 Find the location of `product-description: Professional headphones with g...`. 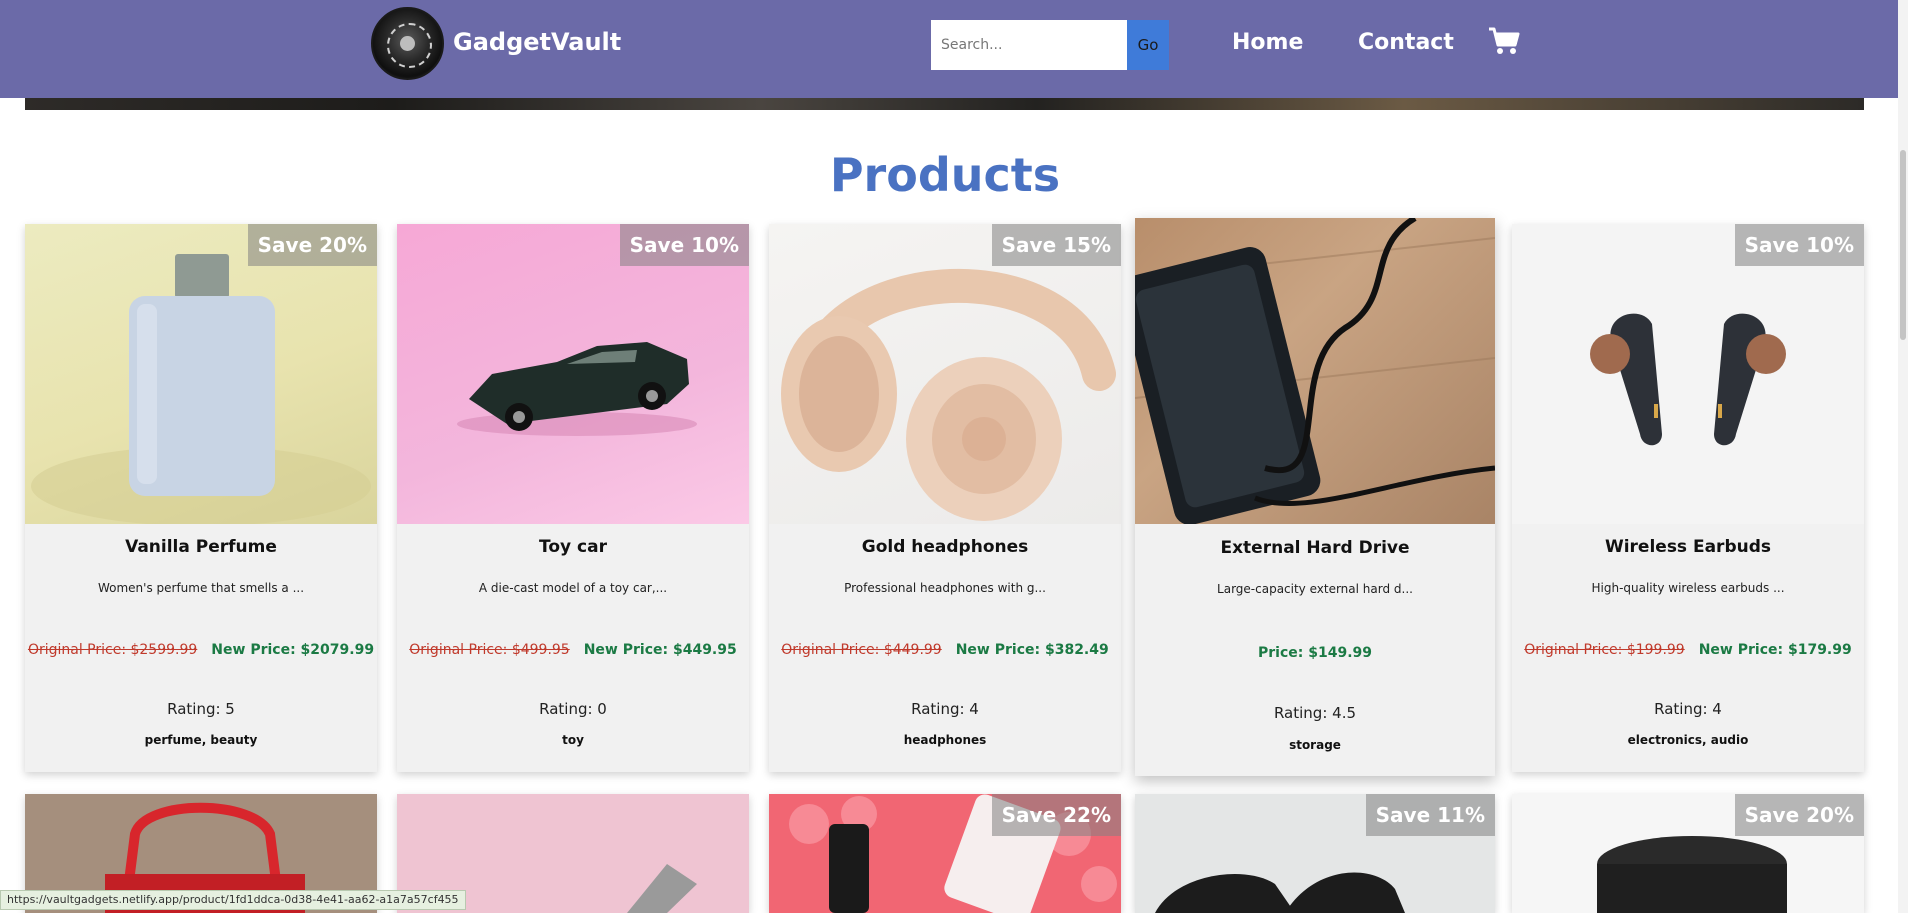

product-description: Professional headphones with g... is located at coordinates (945, 588).